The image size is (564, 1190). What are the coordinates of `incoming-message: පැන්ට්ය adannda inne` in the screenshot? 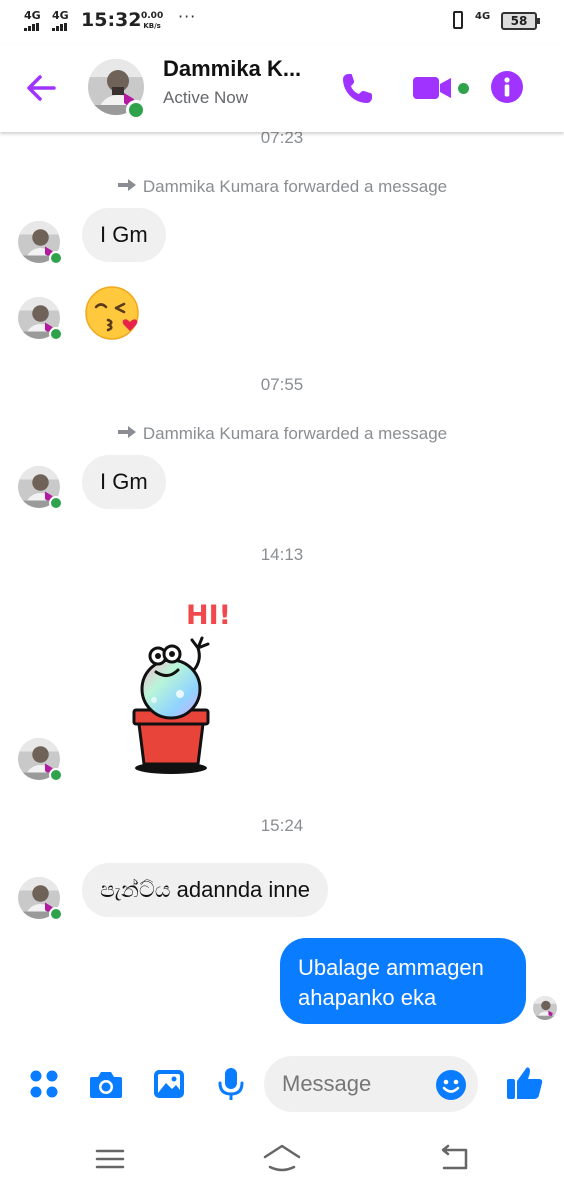 It's located at (205, 890).